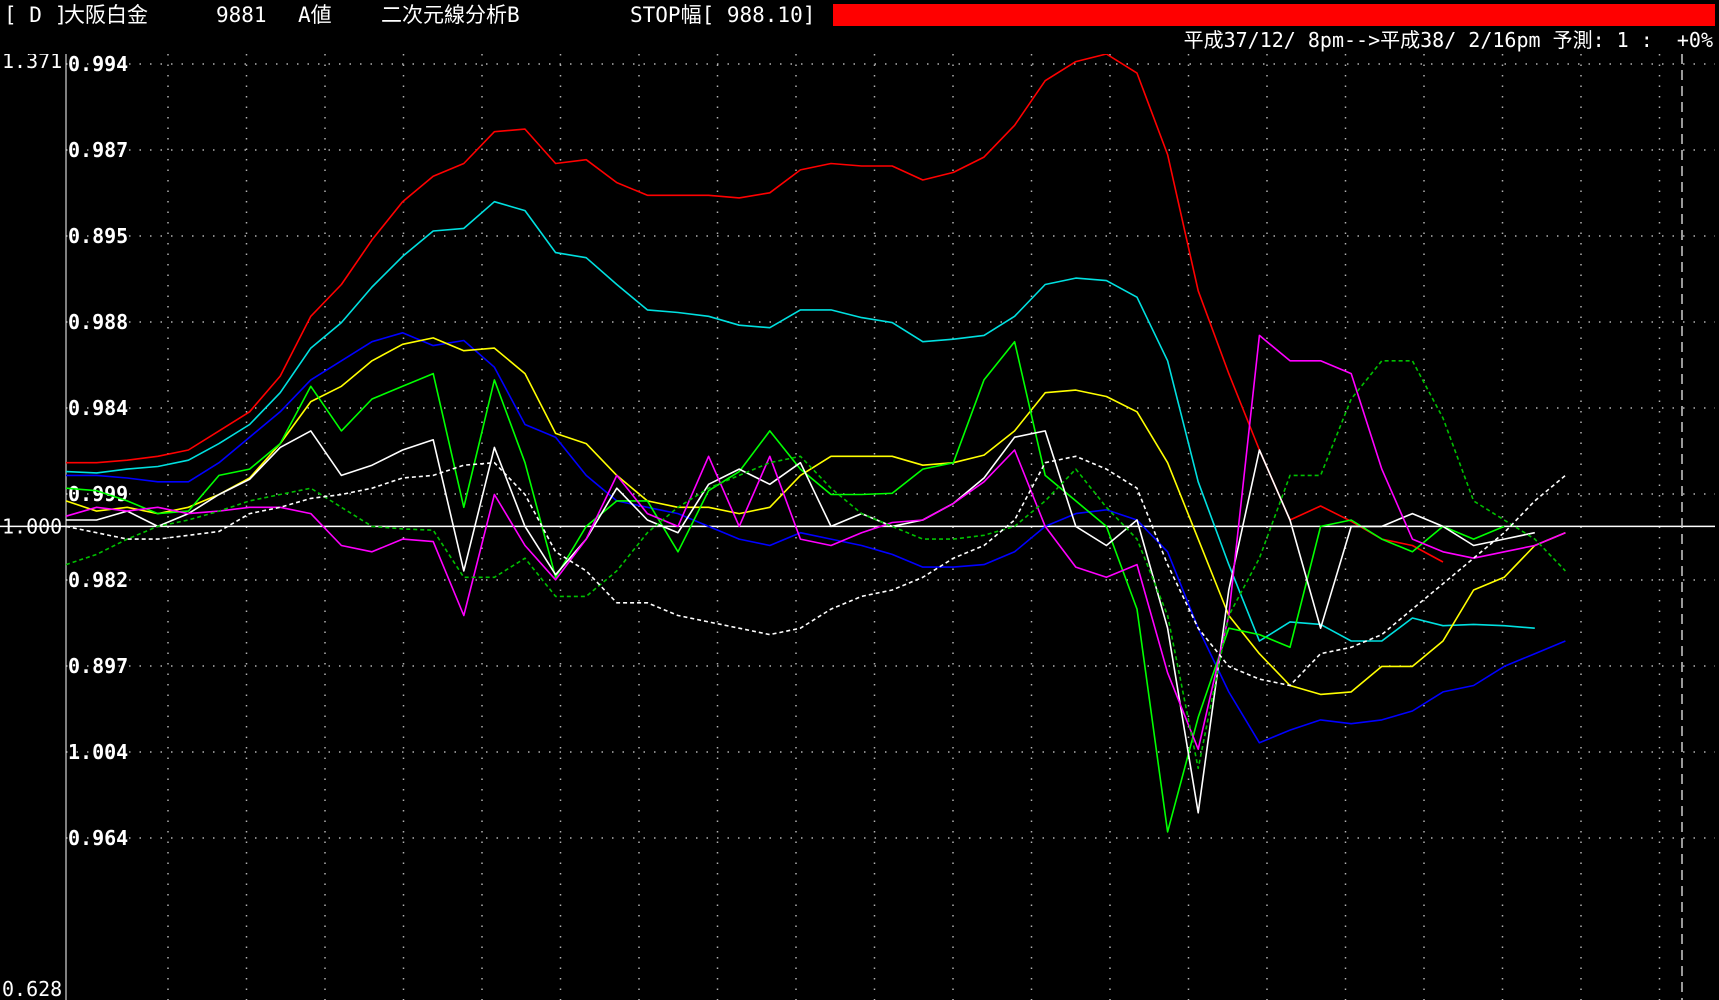  Describe the element at coordinates (32, 526) in the screenshot. I see `left-axis-label-mid: 1.000` at that location.